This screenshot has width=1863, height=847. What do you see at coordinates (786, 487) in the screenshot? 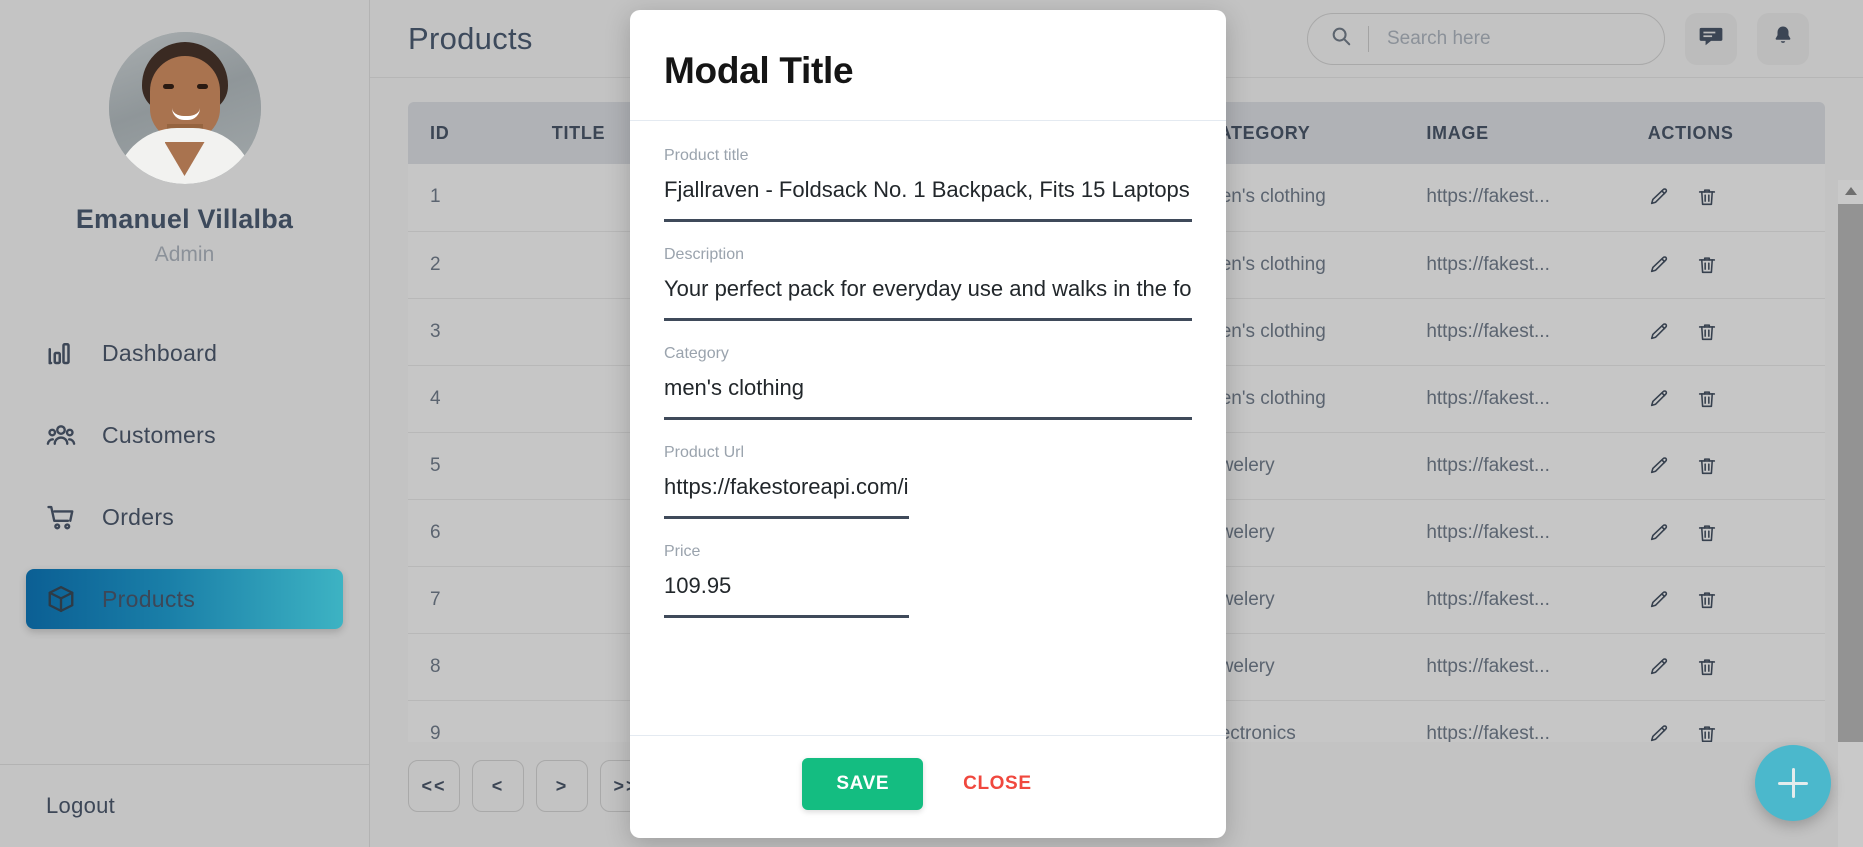
I see `field-value: https://fakestoreapi.com/i` at bounding box center [786, 487].